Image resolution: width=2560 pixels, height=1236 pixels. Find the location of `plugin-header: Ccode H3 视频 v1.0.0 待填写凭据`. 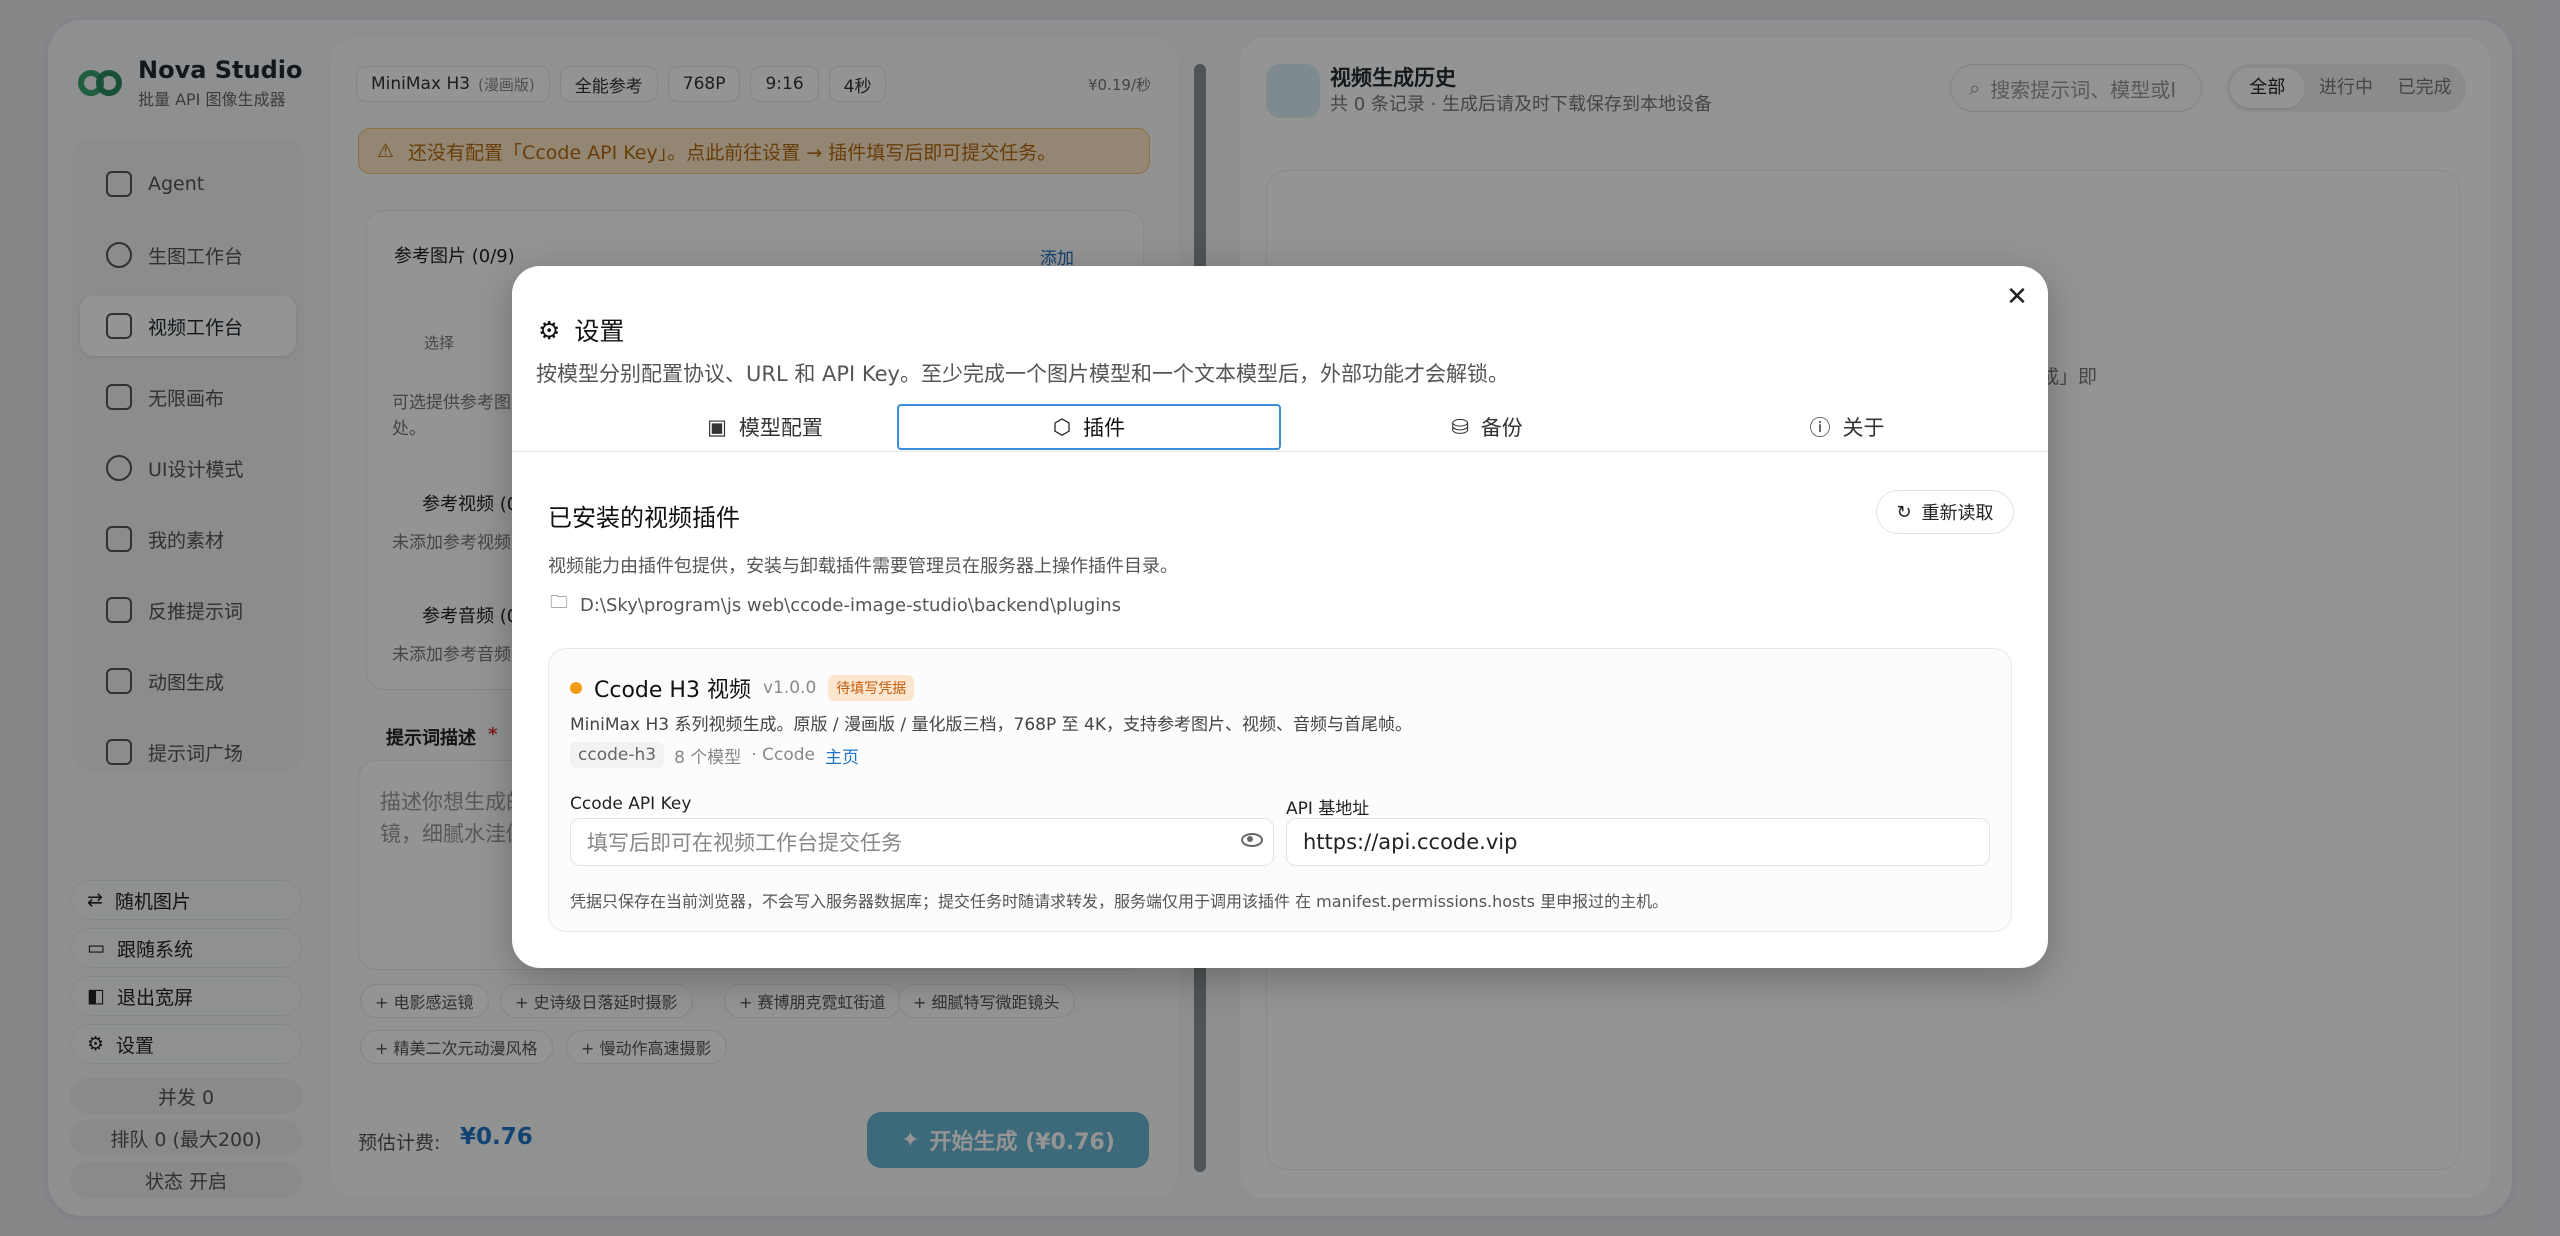

plugin-header: Ccode H3 视频 v1.0.0 待填写凭据 is located at coordinates (742, 688).